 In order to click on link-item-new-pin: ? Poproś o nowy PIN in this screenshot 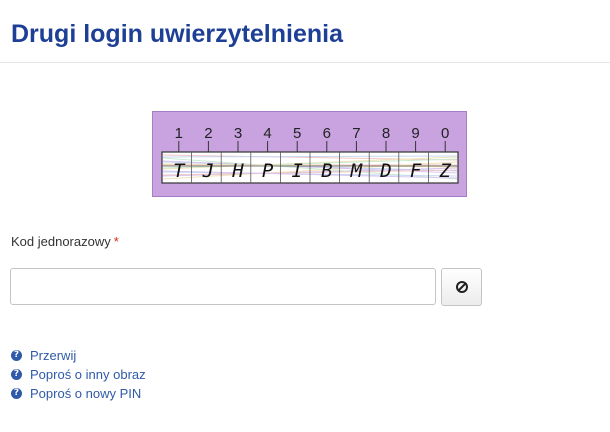, I will do `click(78, 393)`.